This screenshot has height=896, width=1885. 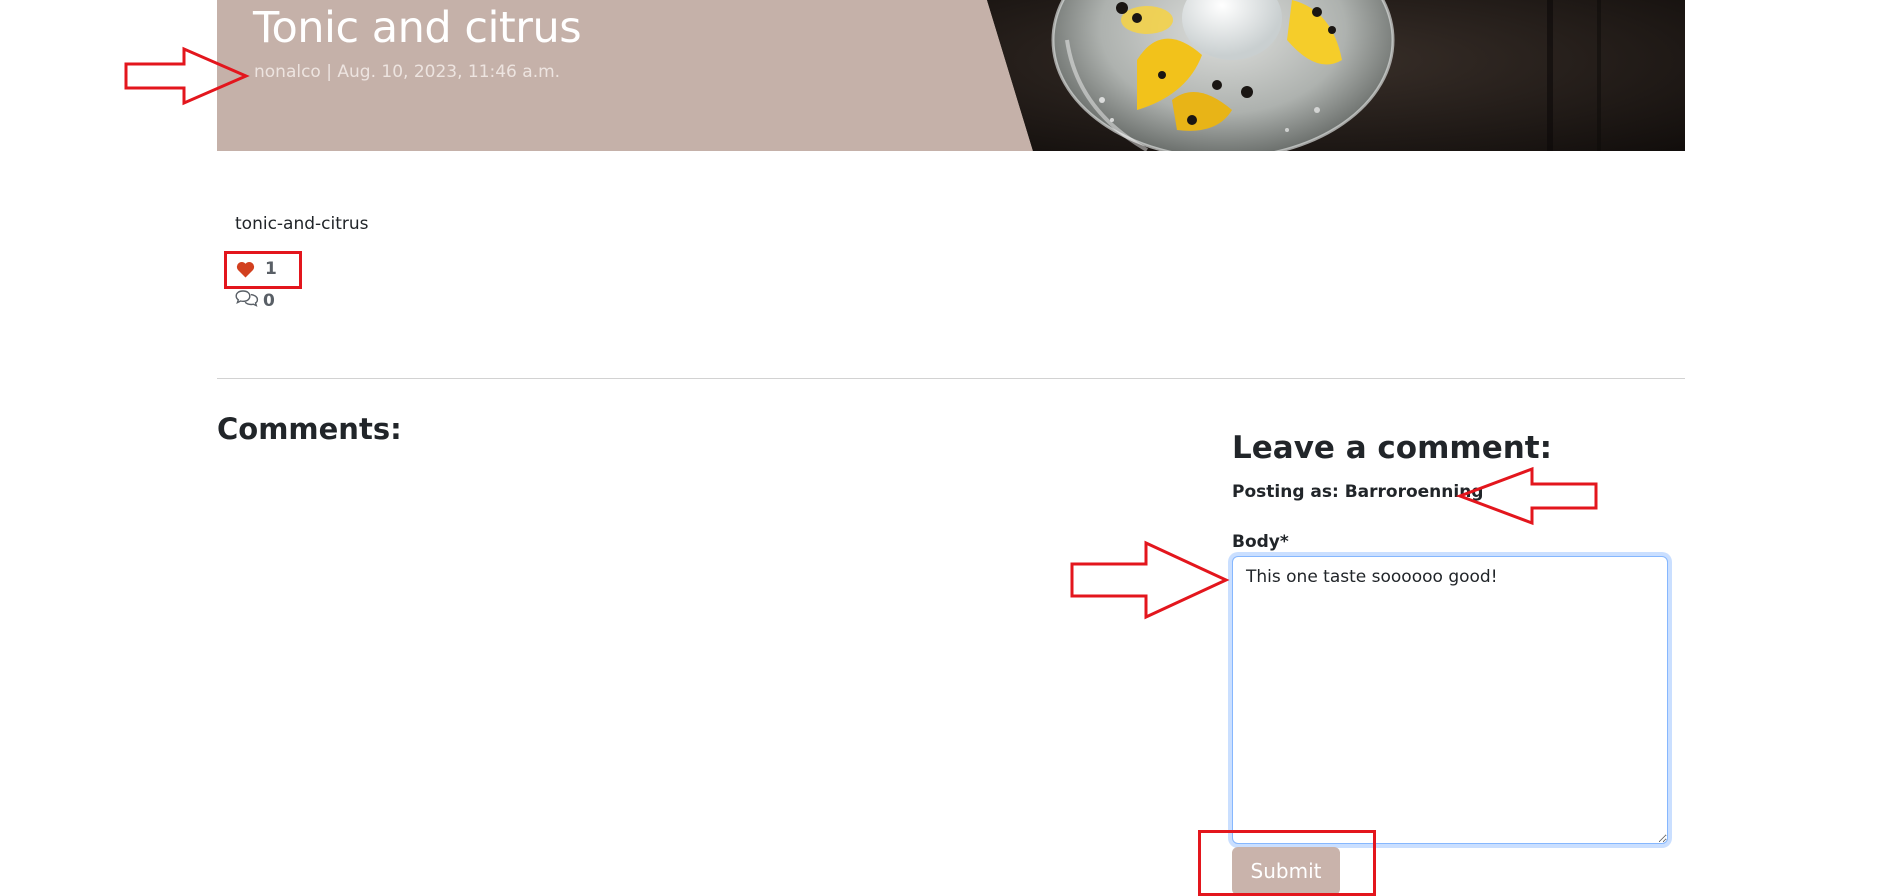 I want to click on like-section: 1, so click(x=256, y=269).